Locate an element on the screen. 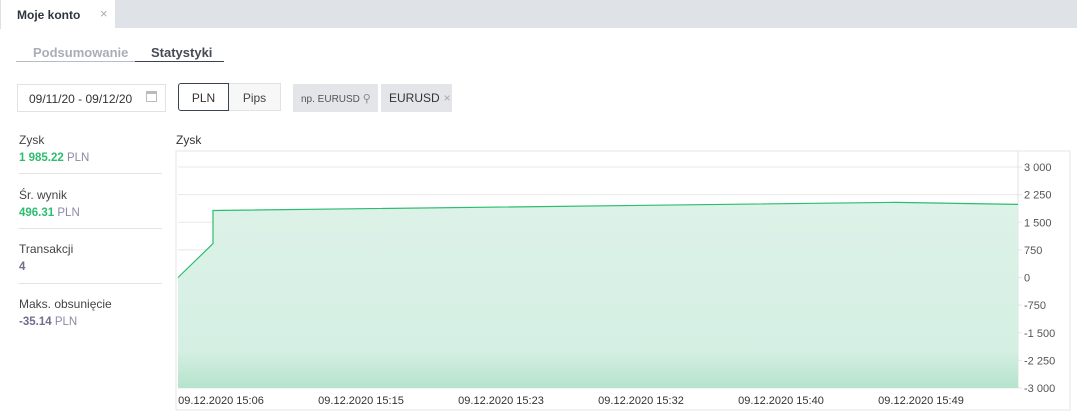  y-tick-label: 0 is located at coordinates (1027, 279).